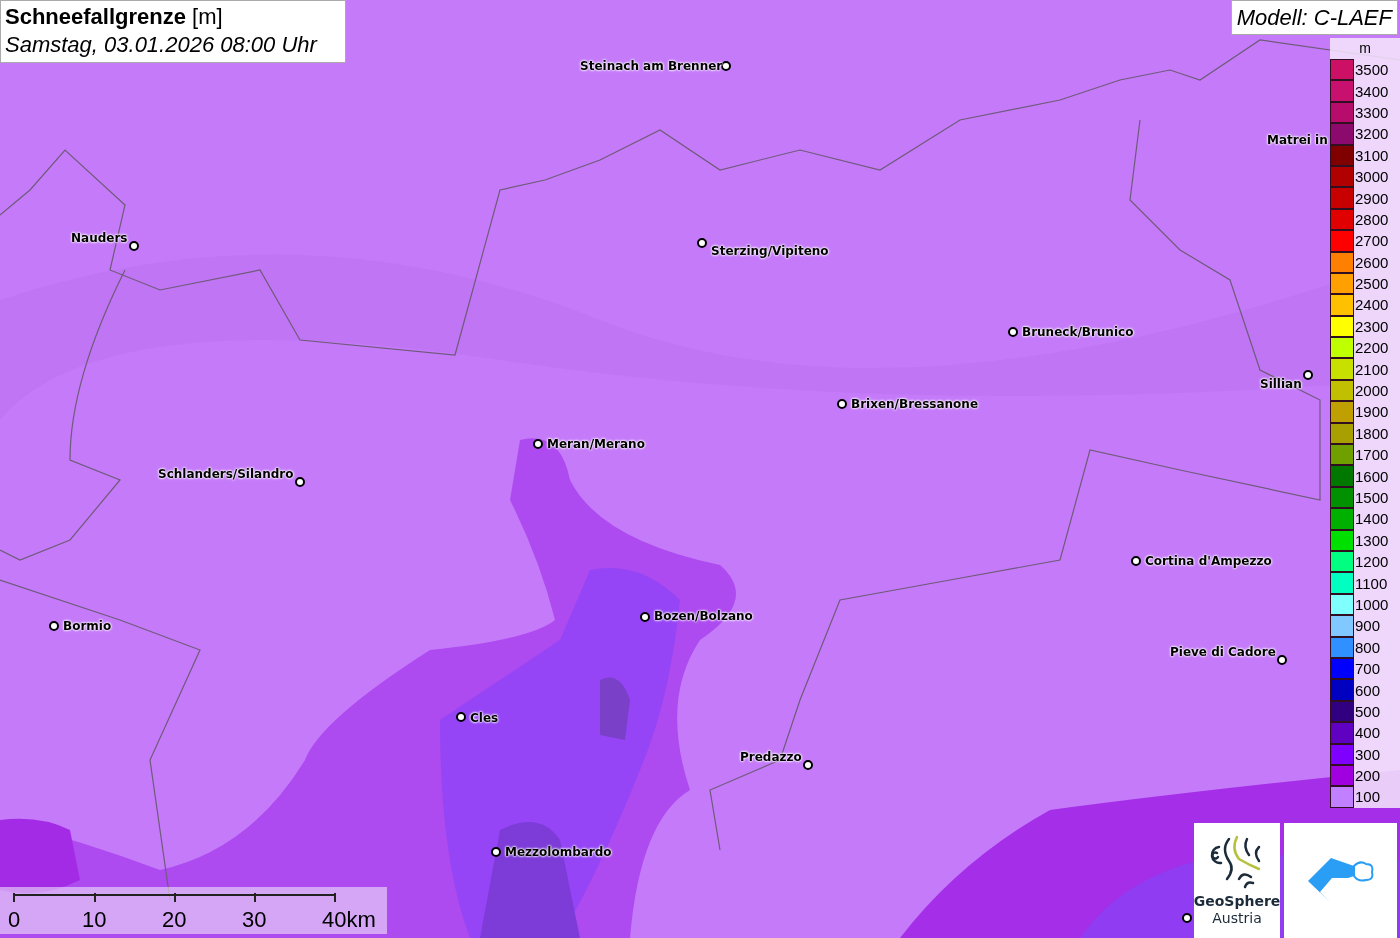 This screenshot has width=1400, height=938. Describe the element at coordinates (770, 251) in the screenshot. I see `place-label: Sterzing/Vipiteno` at that location.